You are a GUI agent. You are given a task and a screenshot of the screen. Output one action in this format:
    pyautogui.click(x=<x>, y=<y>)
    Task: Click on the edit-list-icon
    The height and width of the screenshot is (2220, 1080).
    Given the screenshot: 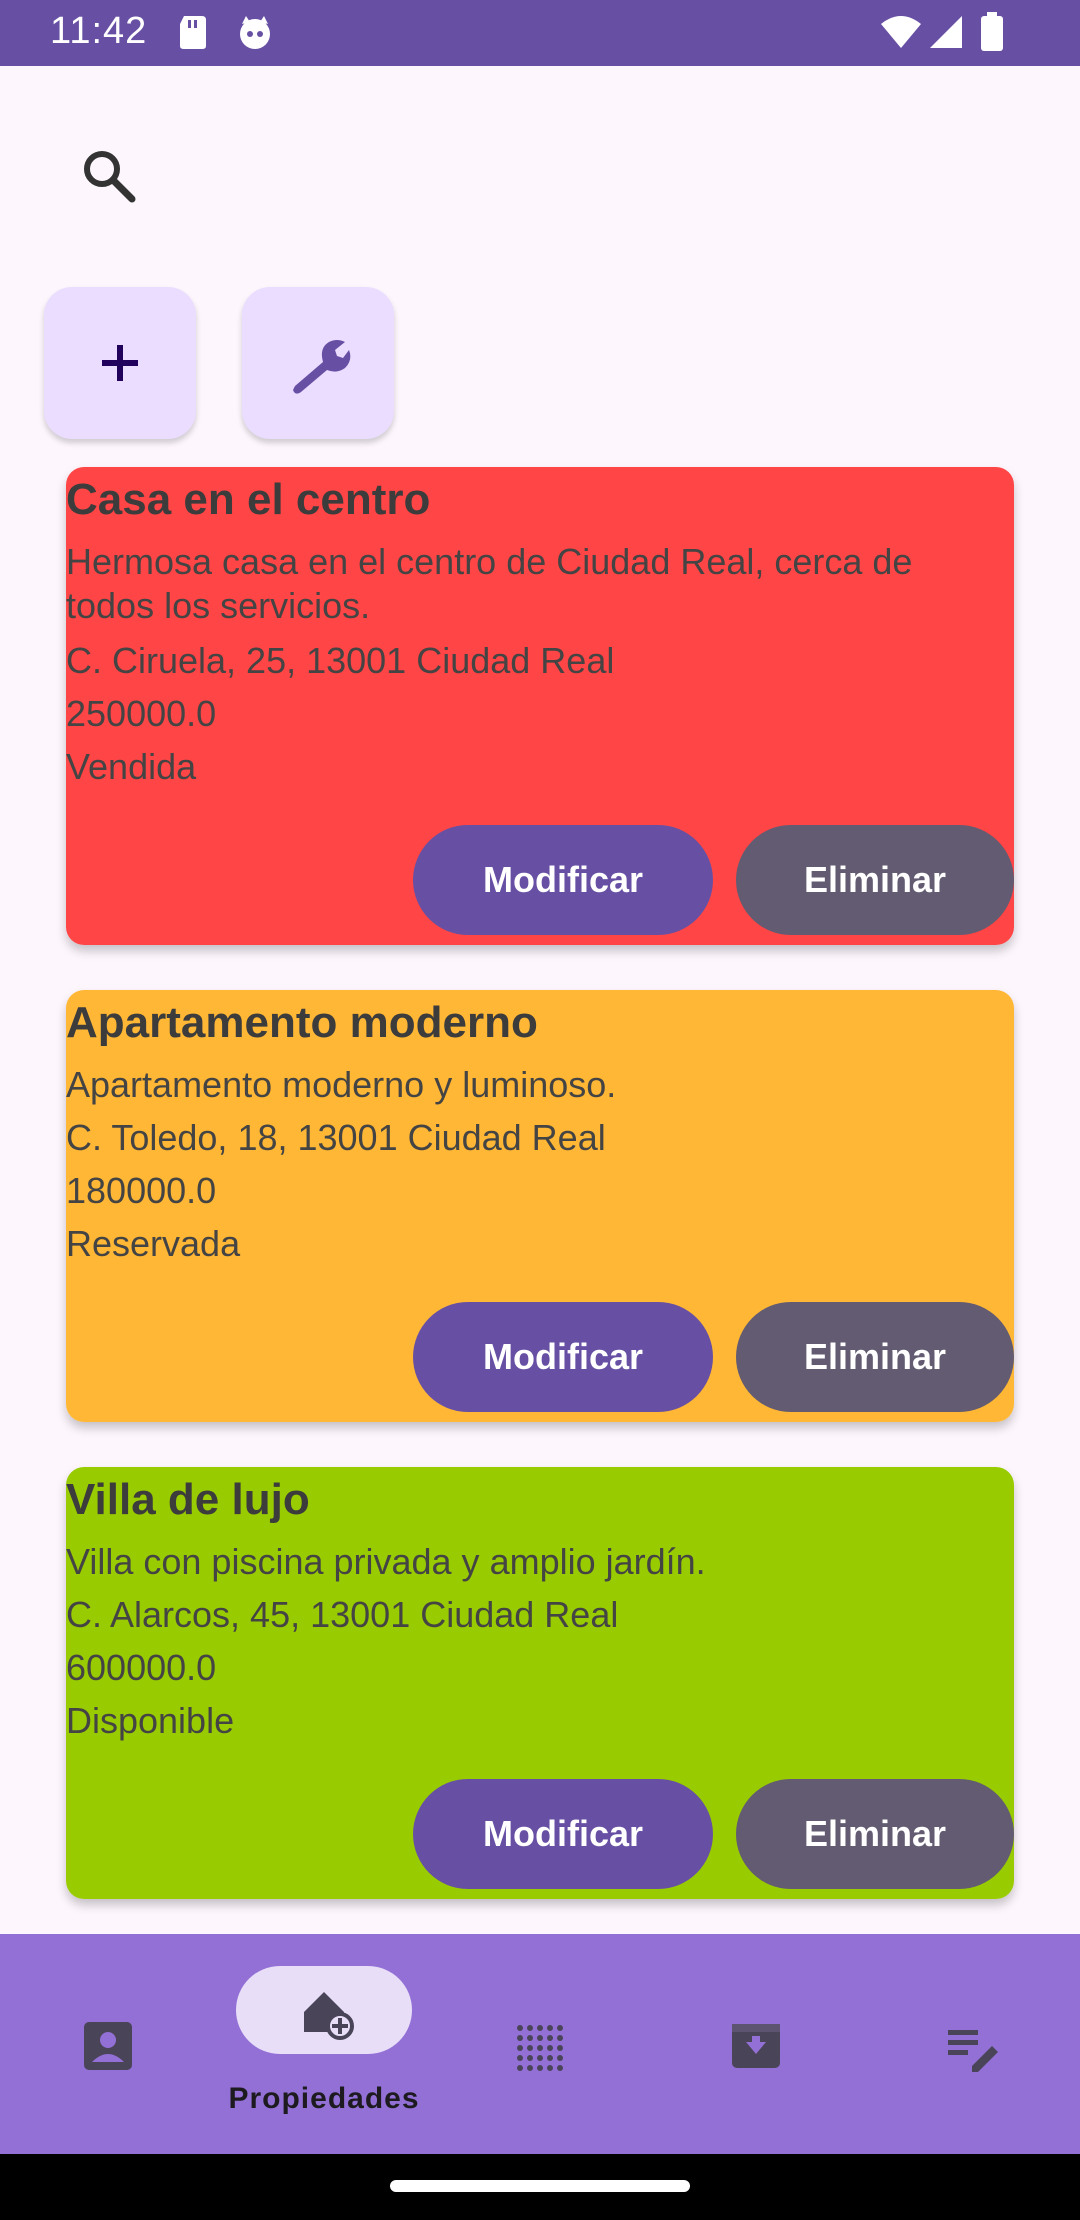 What is the action you would take?
    pyautogui.click(x=973, y=2051)
    